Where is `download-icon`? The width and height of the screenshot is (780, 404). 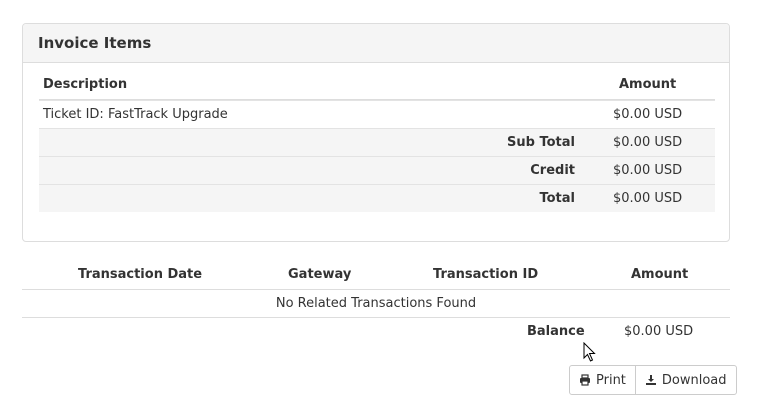 download-icon is located at coordinates (651, 380).